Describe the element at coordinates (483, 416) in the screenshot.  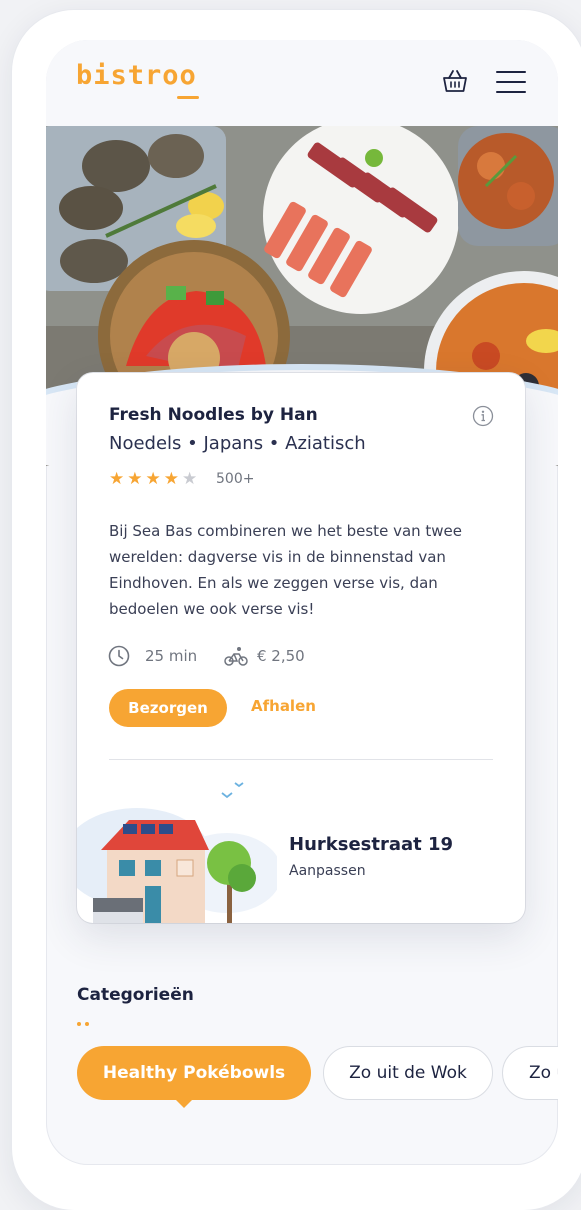
I see `info-icon` at that location.